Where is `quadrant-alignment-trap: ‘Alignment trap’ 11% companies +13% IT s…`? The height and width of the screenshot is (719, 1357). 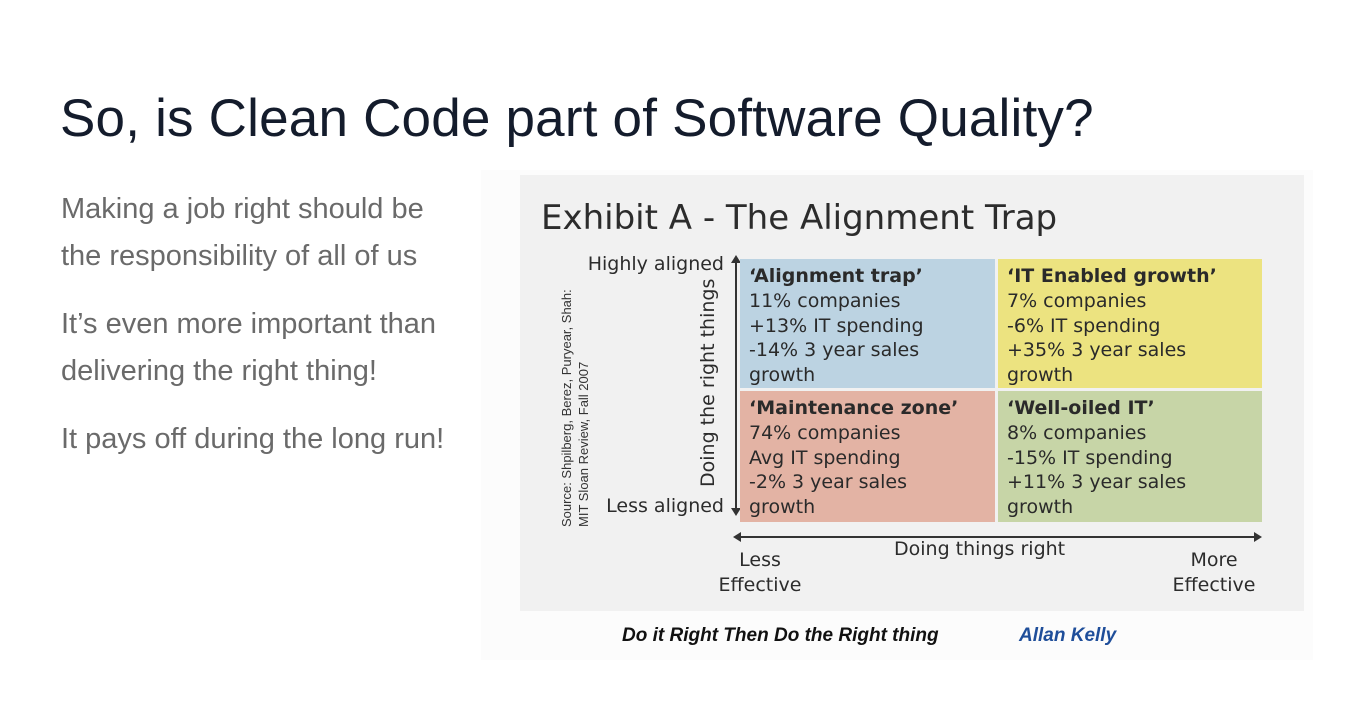
quadrant-alignment-trap: ‘Alignment trap’ 11% companies +13% IT s… is located at coordinates (867, 323).